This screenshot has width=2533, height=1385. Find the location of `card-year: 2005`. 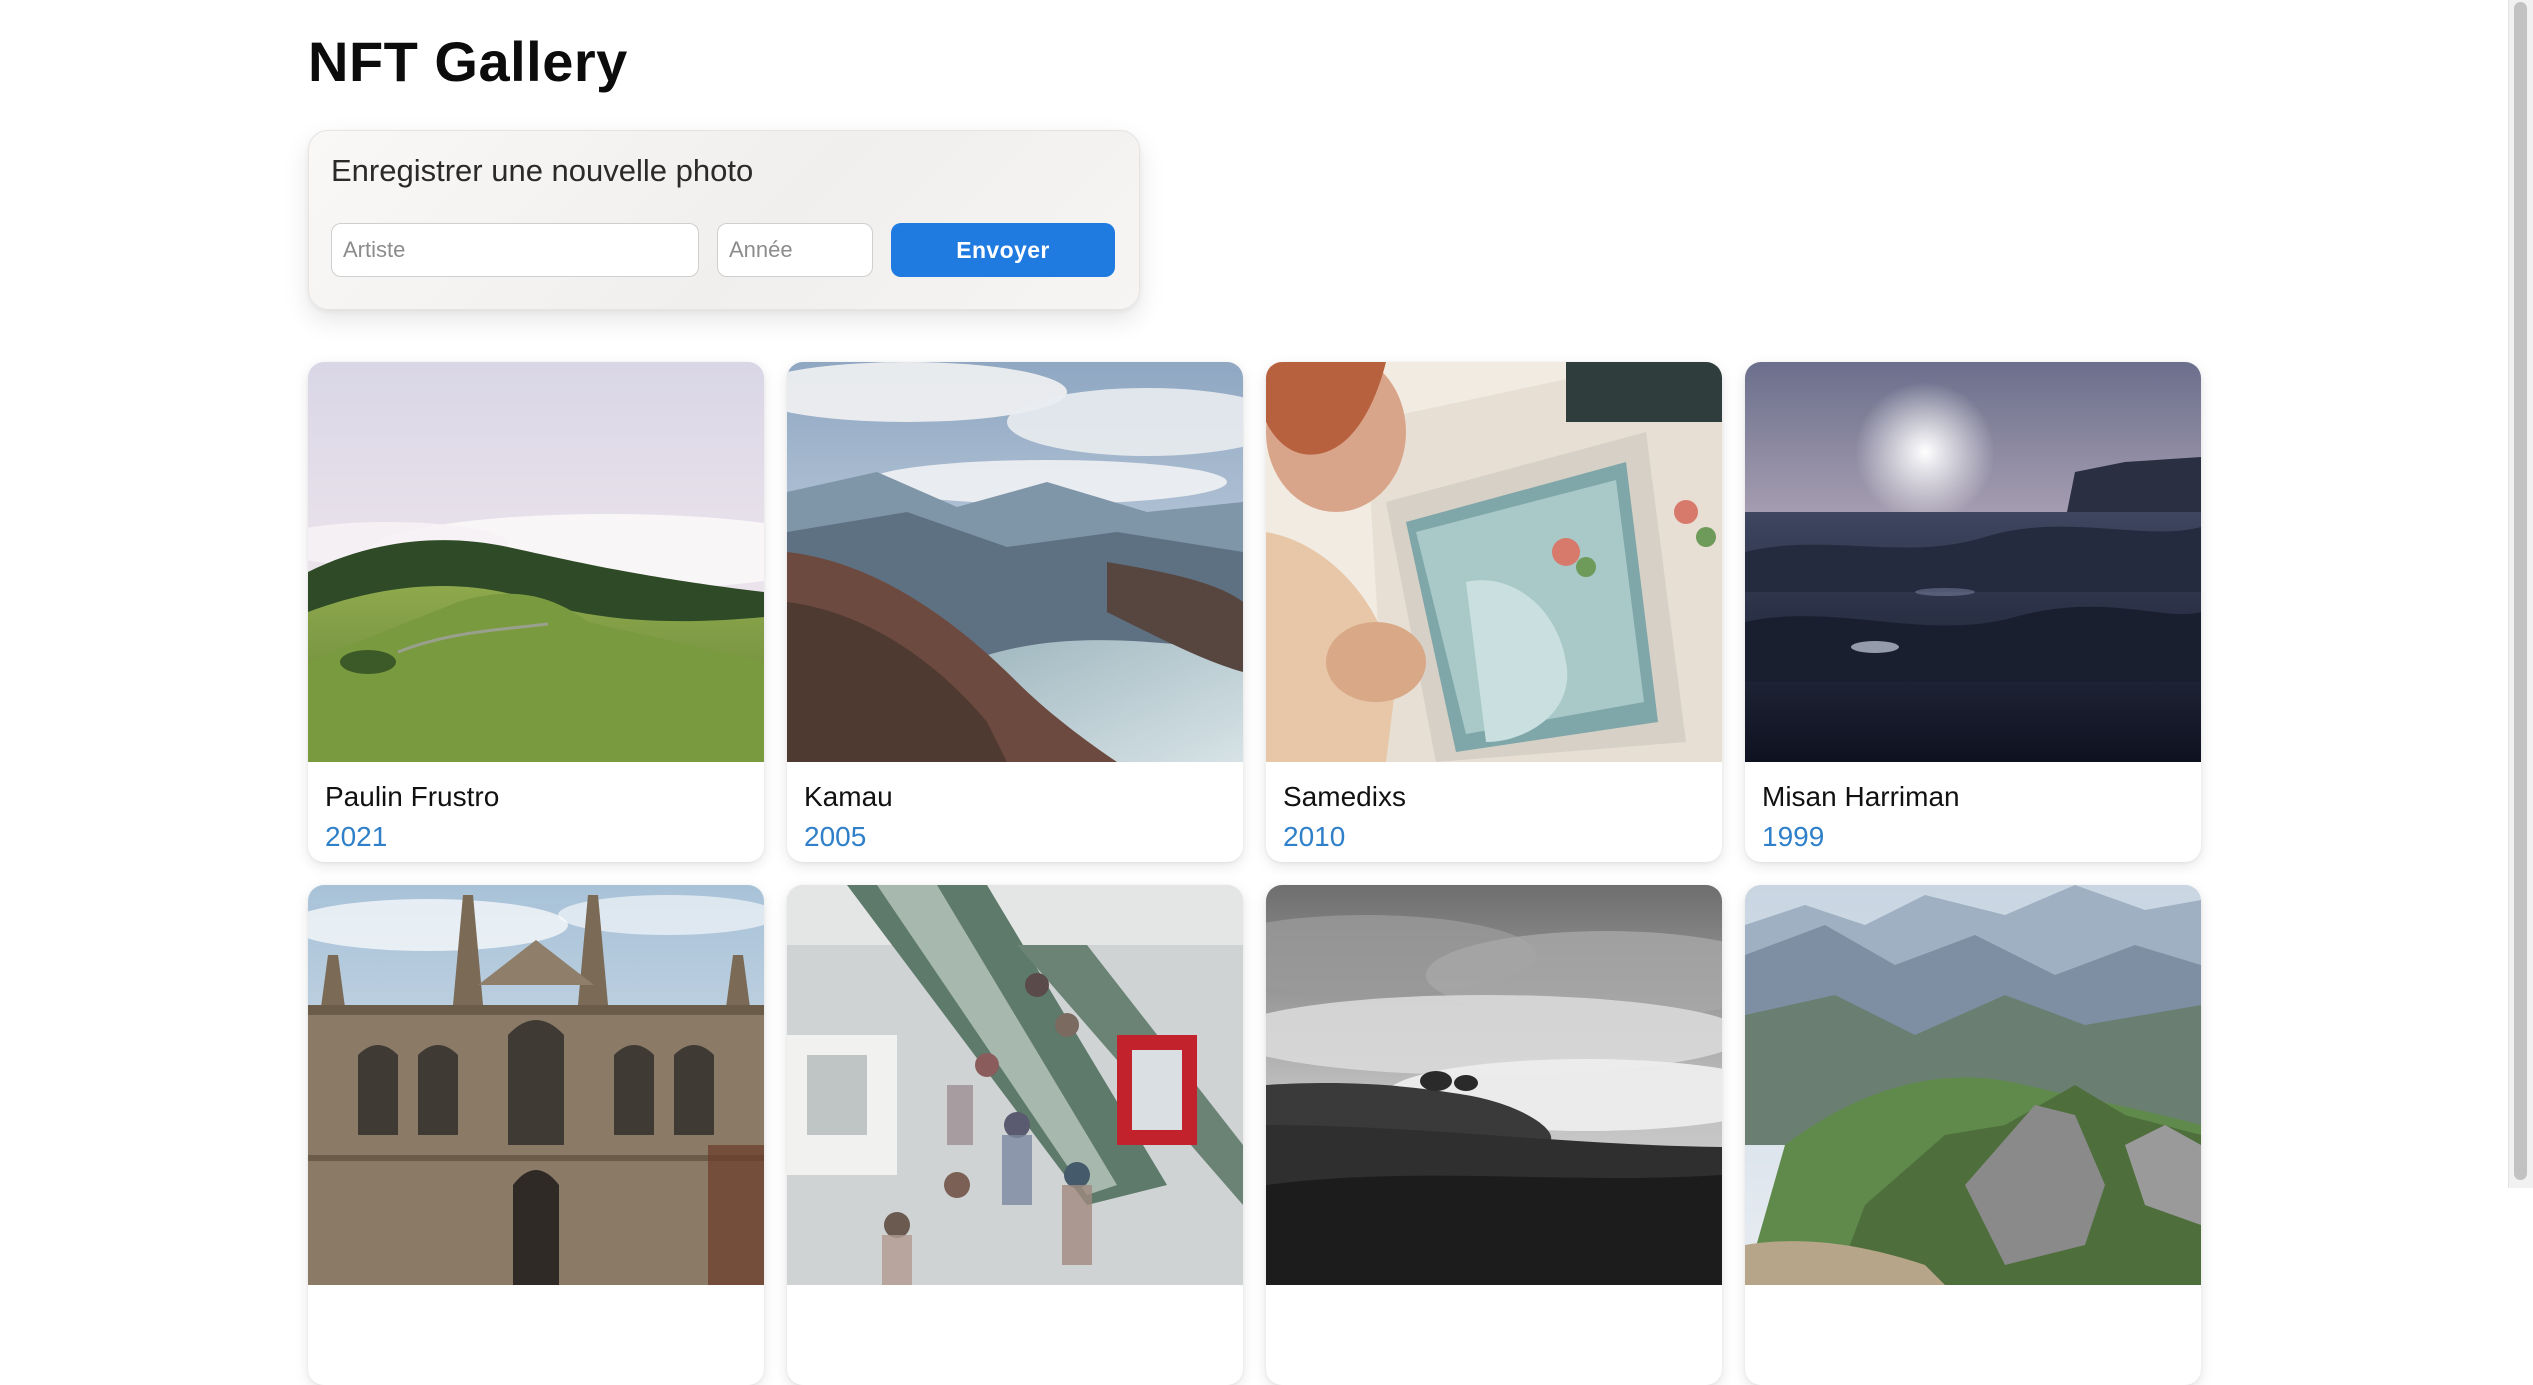

card-year: 2005 is located at coordinates (835, 836).